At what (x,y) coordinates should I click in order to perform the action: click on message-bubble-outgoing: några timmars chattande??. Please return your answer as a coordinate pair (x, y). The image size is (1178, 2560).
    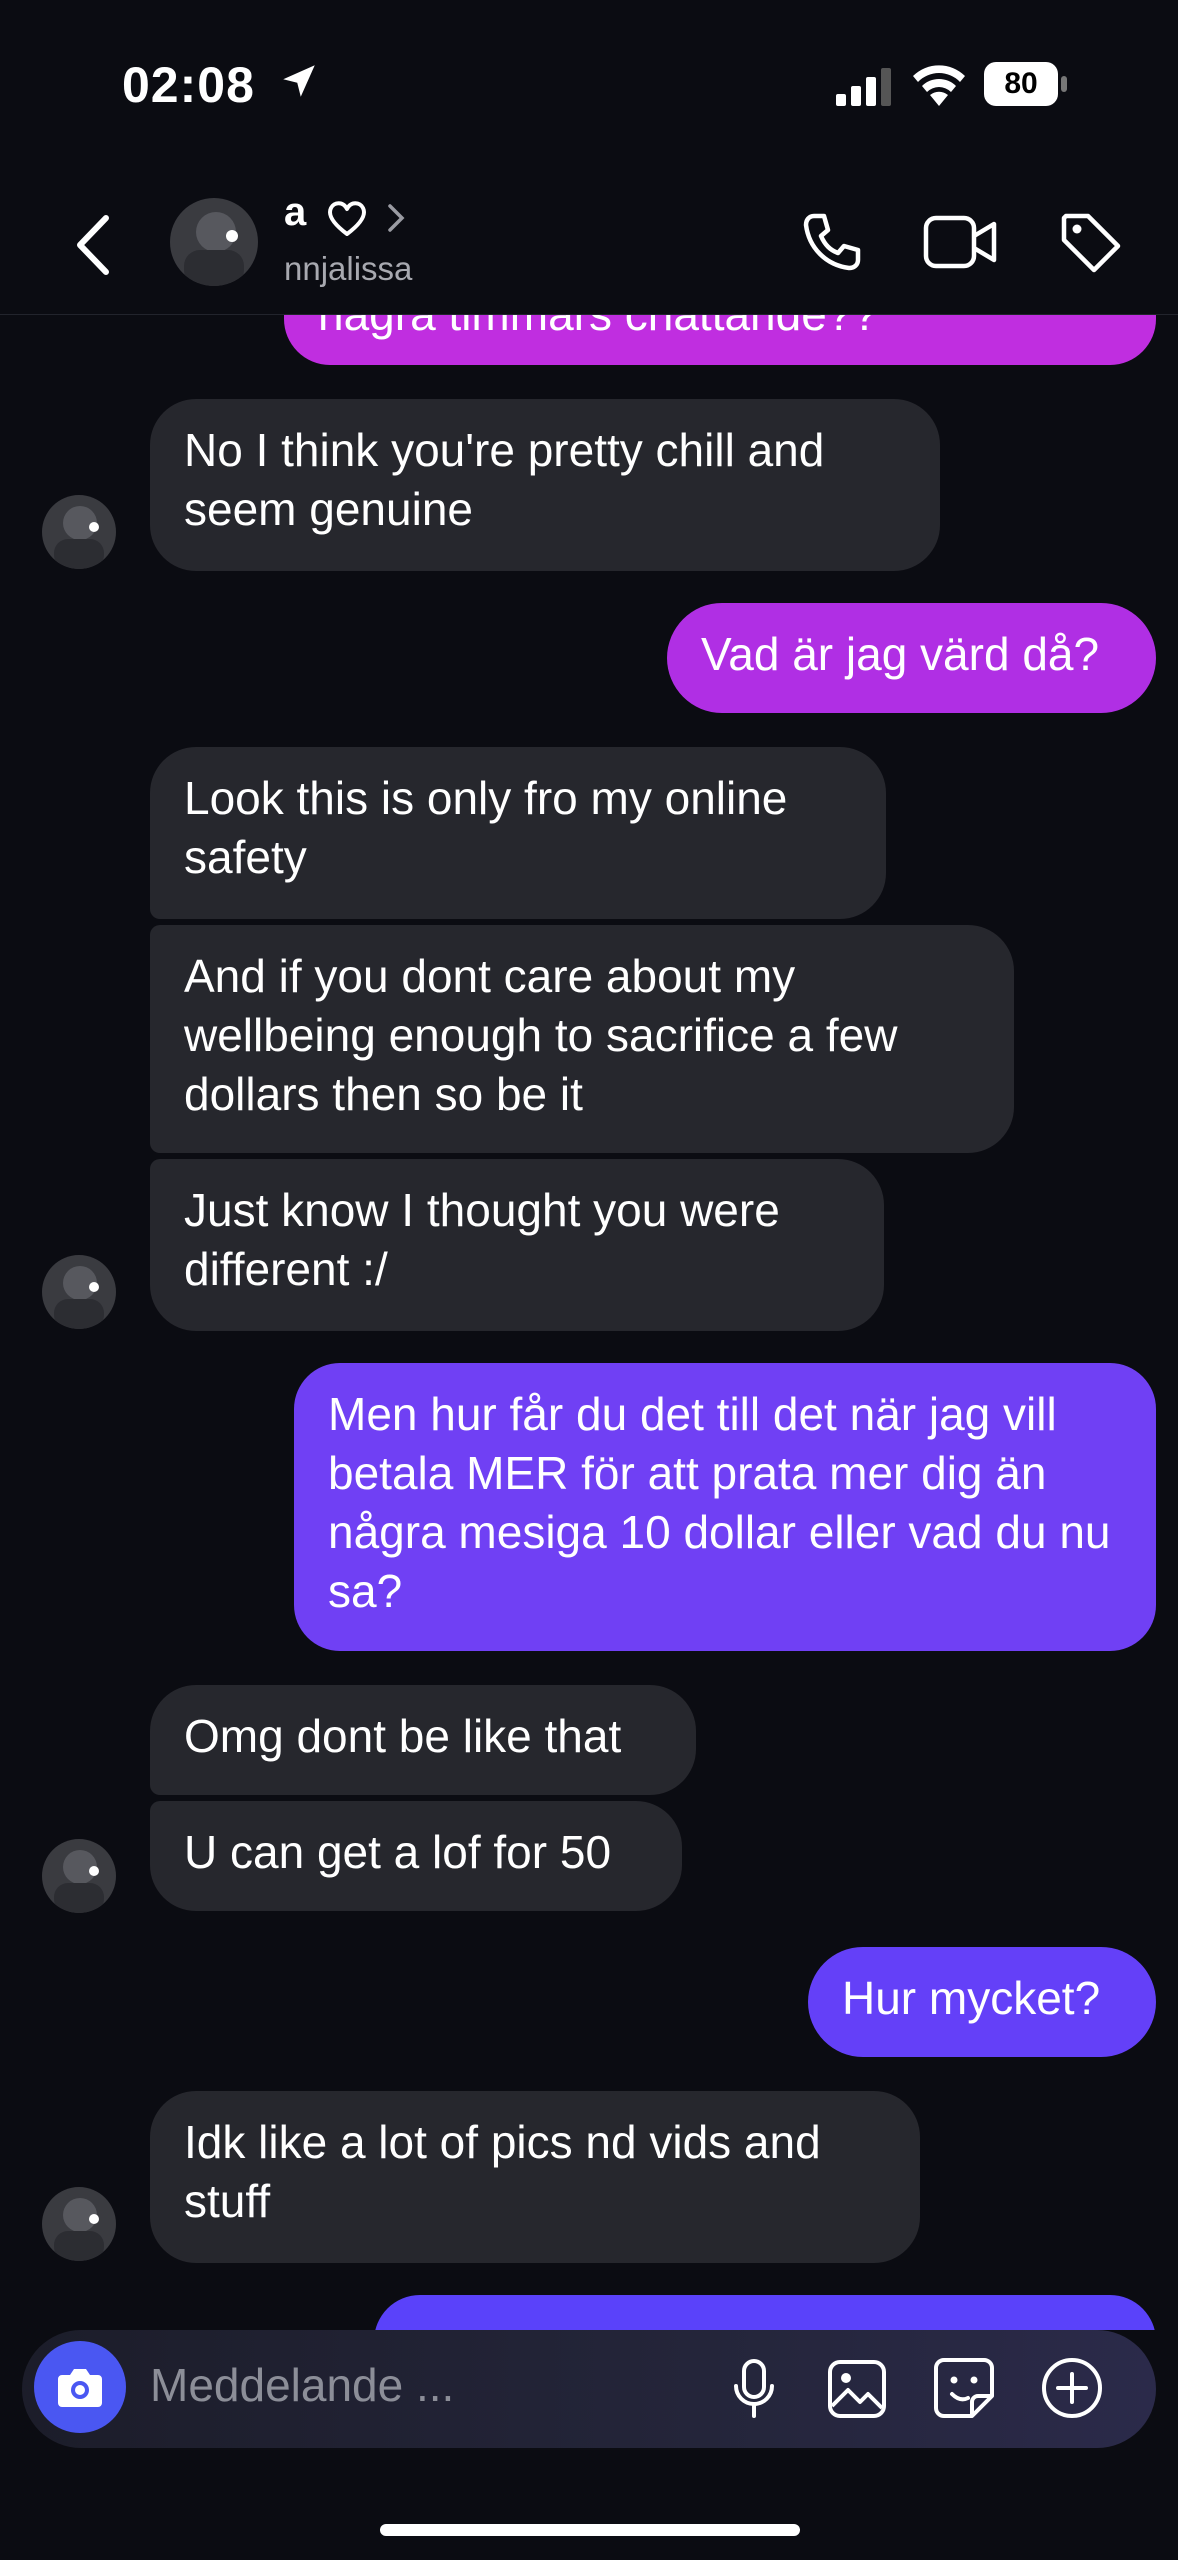
    Looking at the image, I should click on (720, 340).